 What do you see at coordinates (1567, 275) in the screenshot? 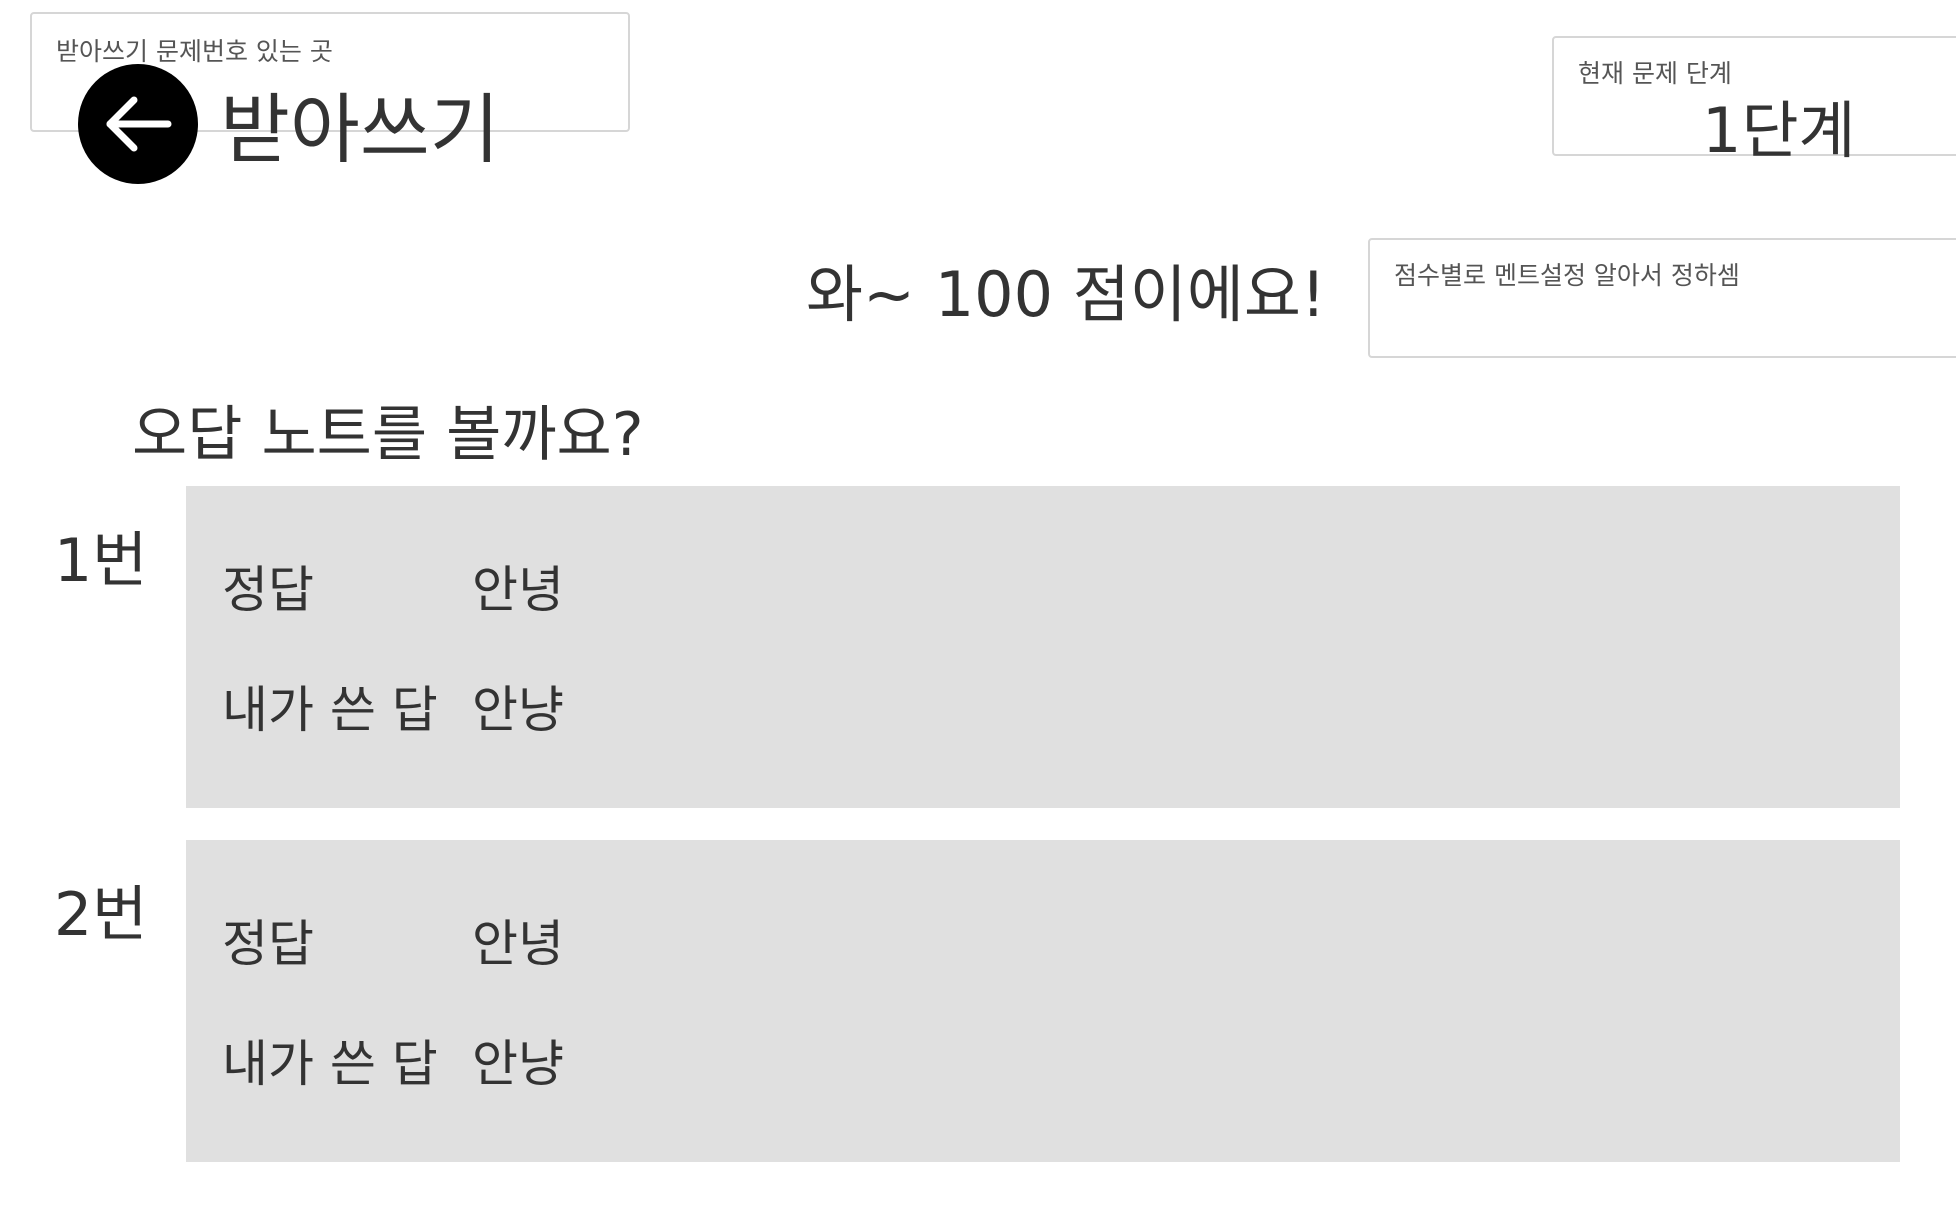
I see `comment-annotation-label: 점수별로 멘트설정 알아서 정하셈` at bounding box center [1567, 275].